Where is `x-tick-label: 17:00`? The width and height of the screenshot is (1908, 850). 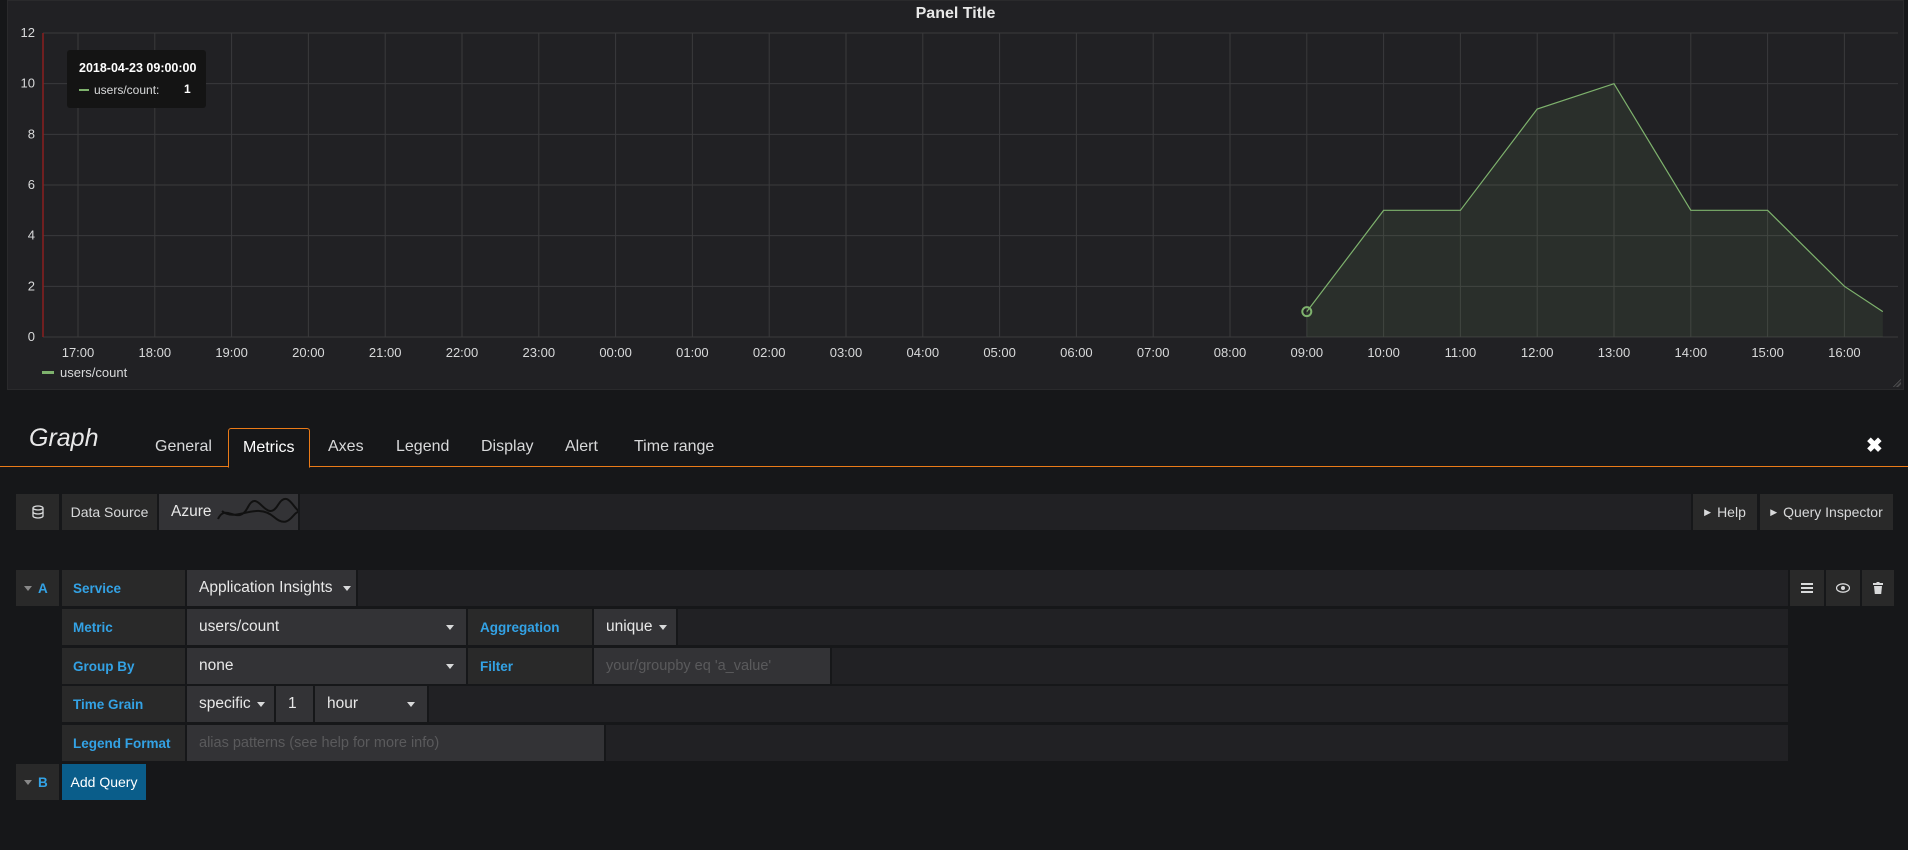 x-tick-label: 17:00 is located at coordinates (78, 352).